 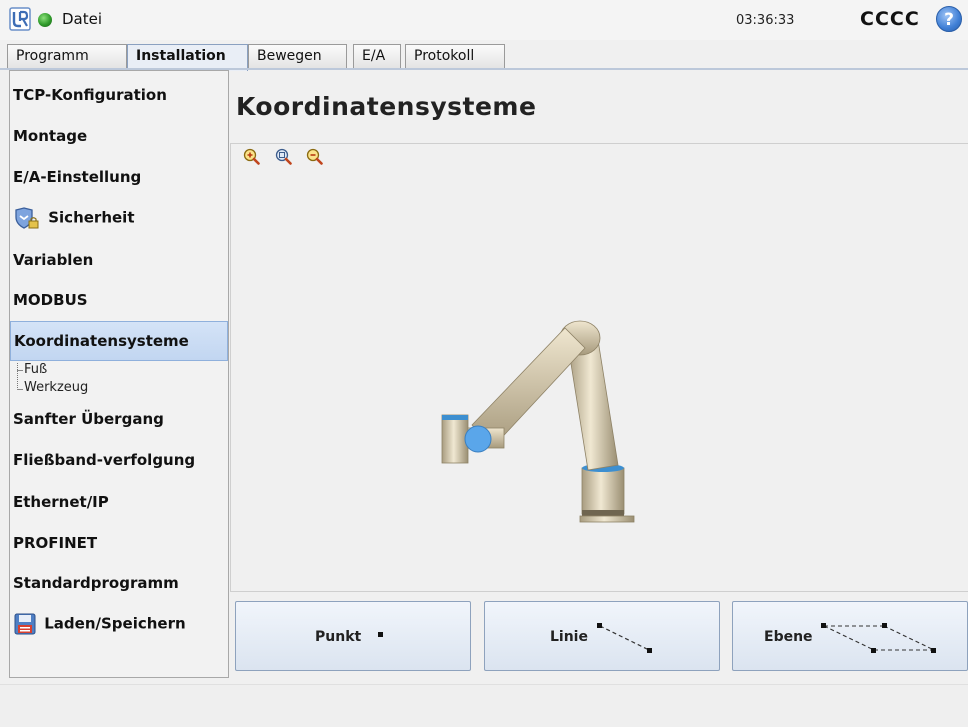 I want to click on zoom-in-icon, so click(x=251, y=156).